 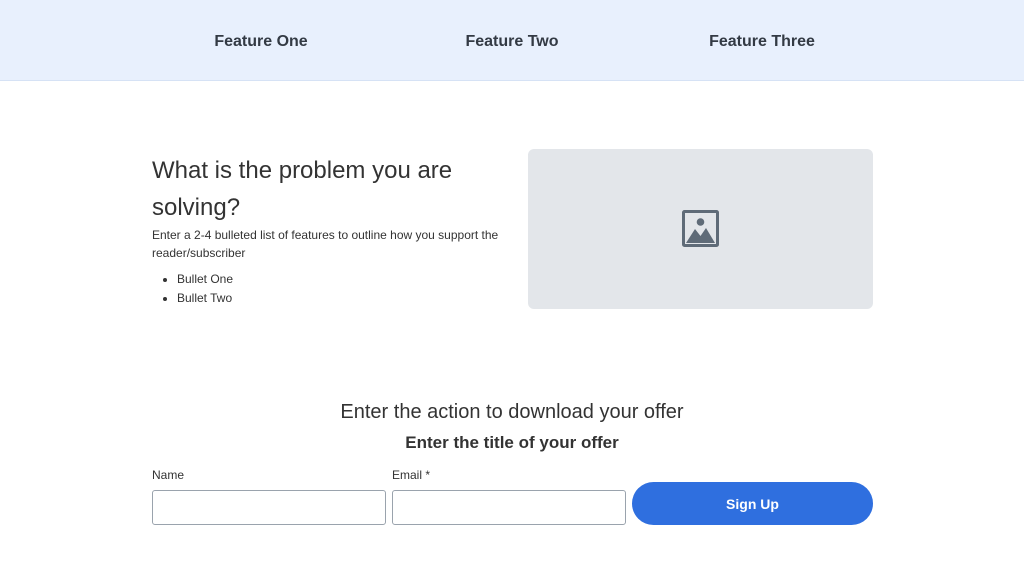 I want to click on name-label: Name, so click(x=168, y=475).